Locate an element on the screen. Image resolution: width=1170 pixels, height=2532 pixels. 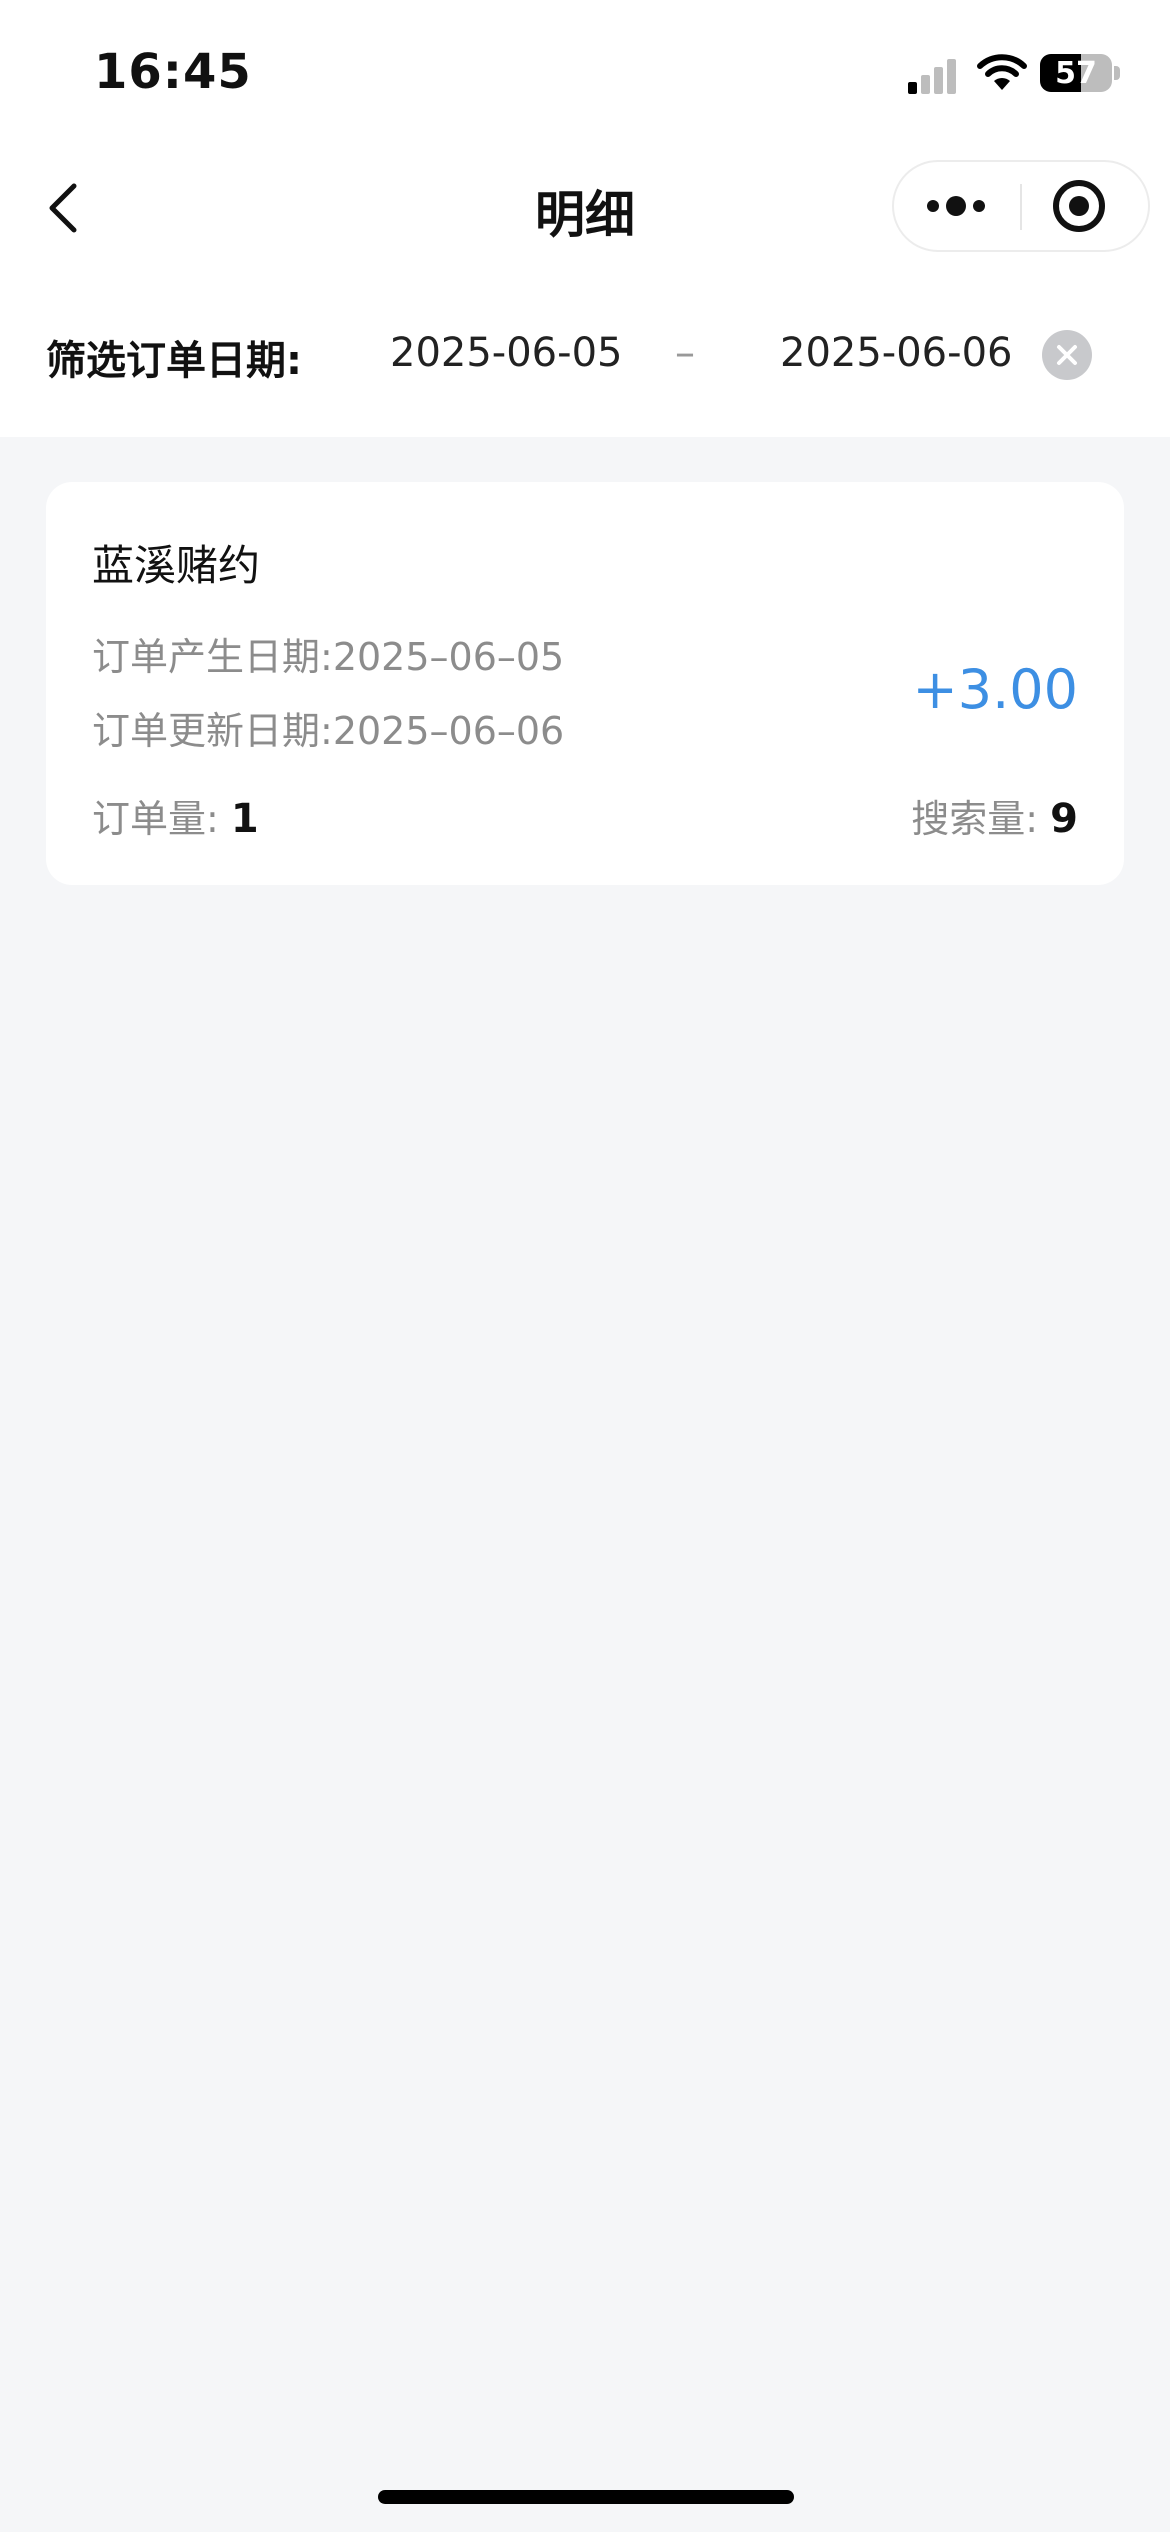
battery-cap is located at coordinates (1117, 73).